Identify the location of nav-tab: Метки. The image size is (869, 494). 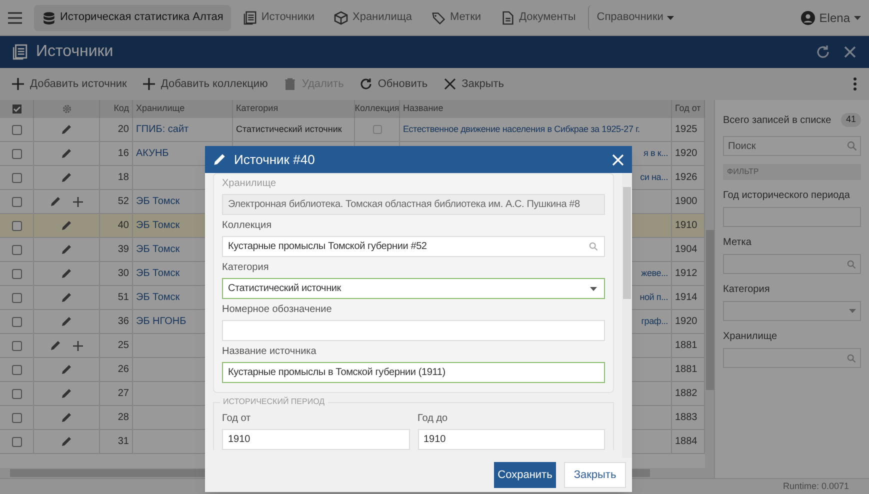
(457, 17).